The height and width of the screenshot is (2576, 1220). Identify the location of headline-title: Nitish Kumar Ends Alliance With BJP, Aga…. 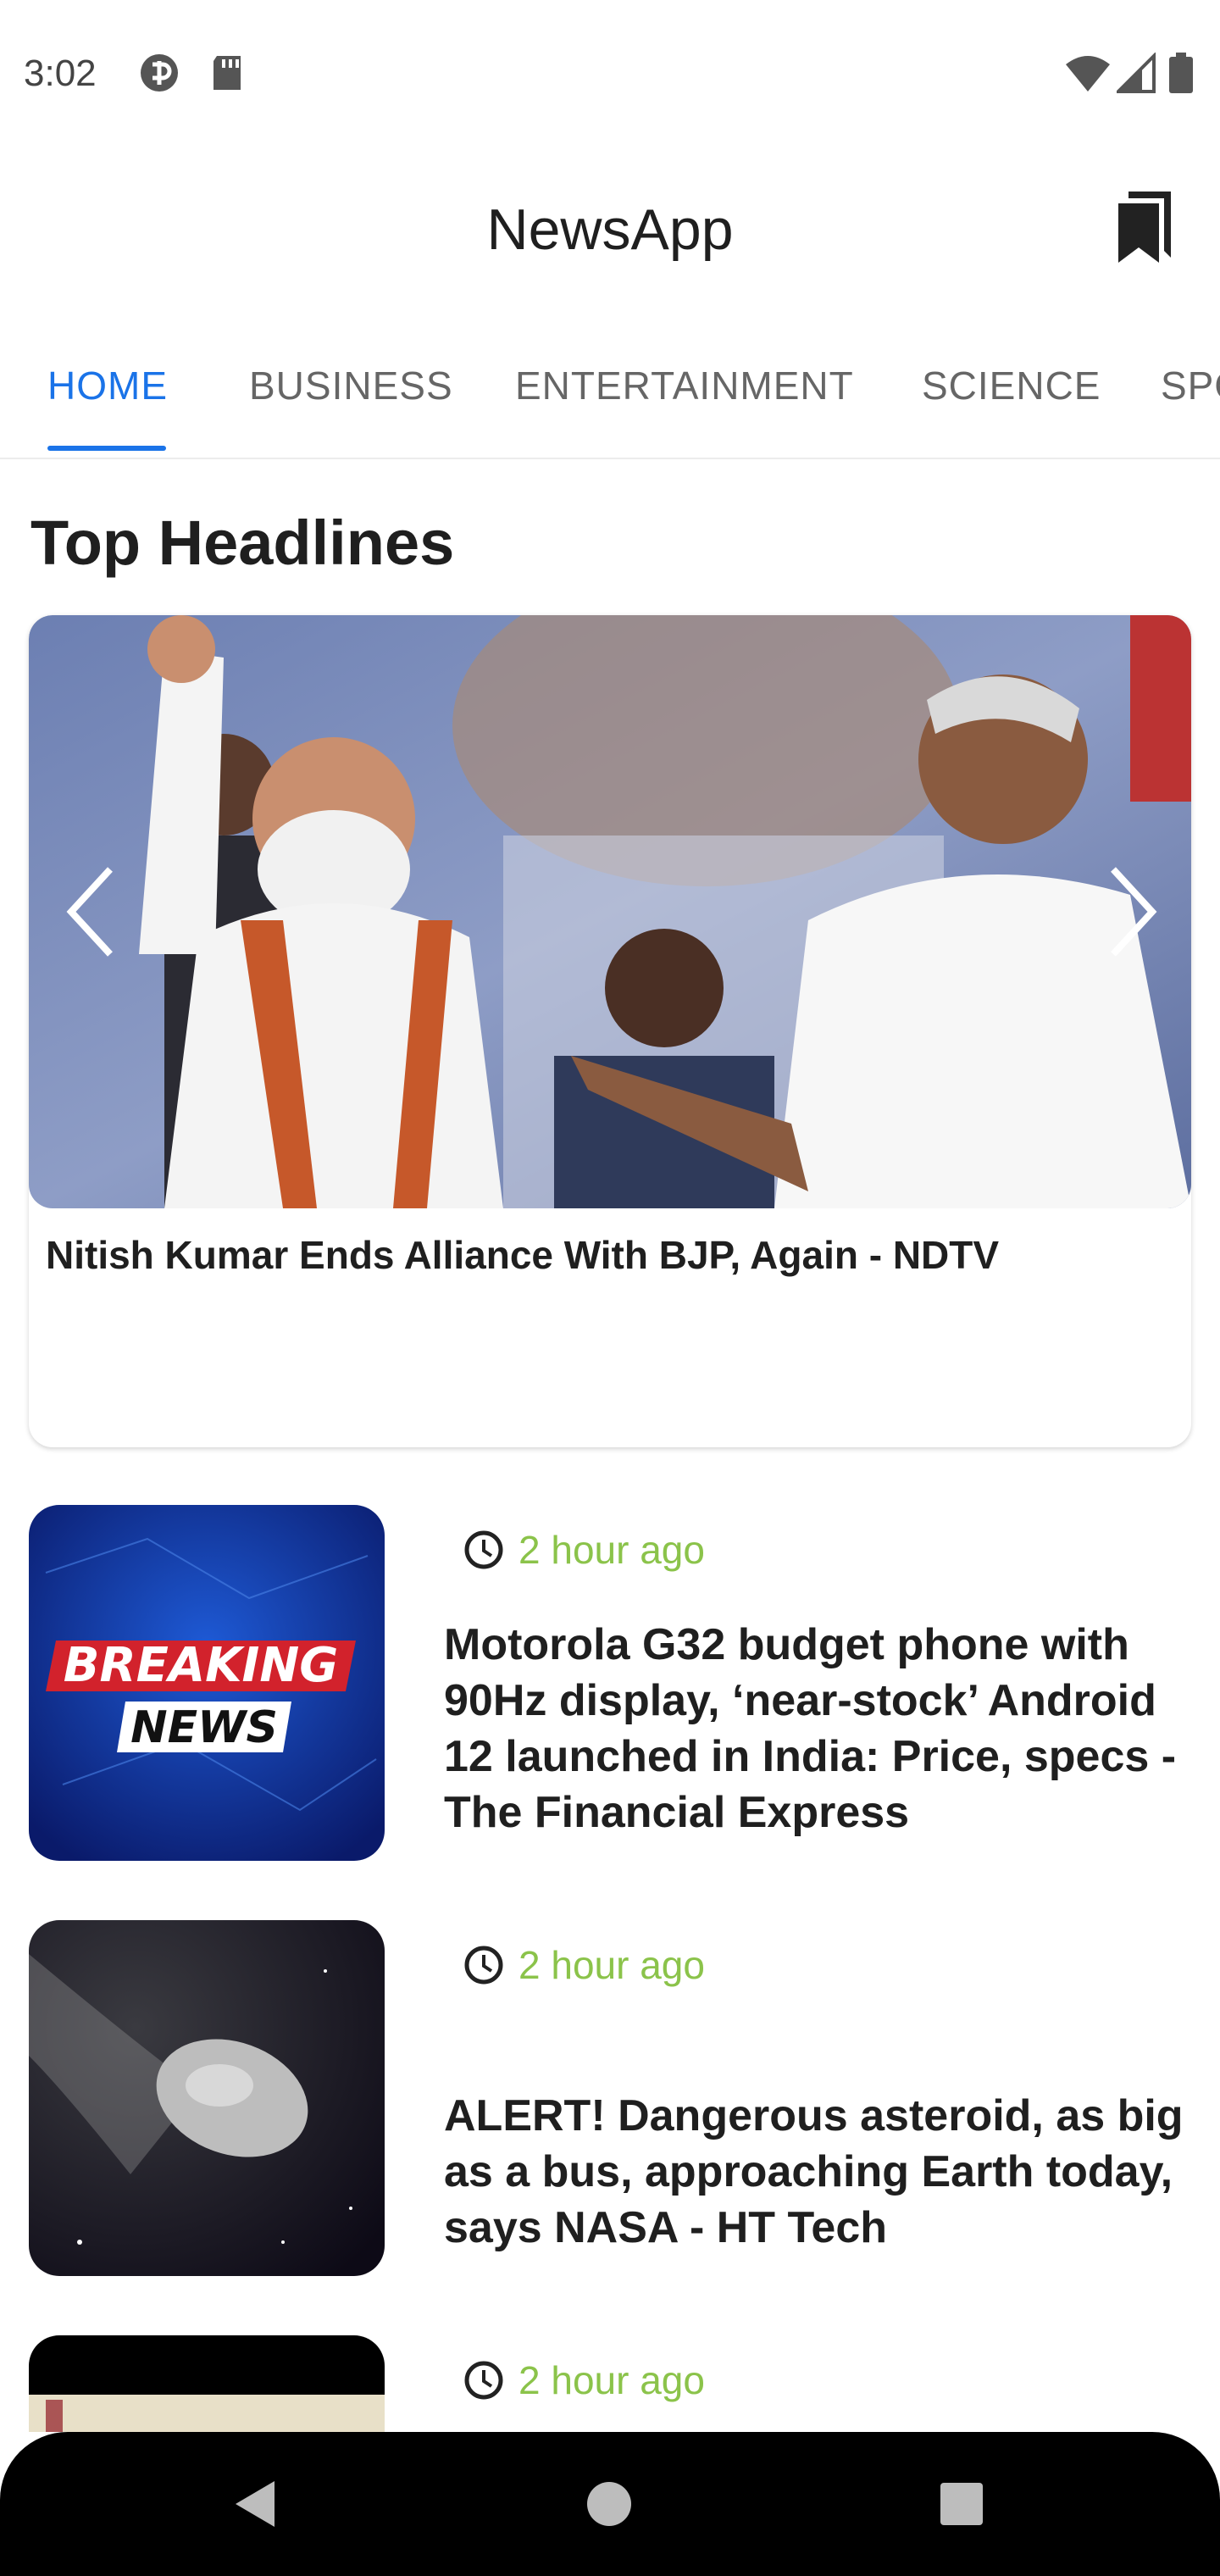
(523, 1255).